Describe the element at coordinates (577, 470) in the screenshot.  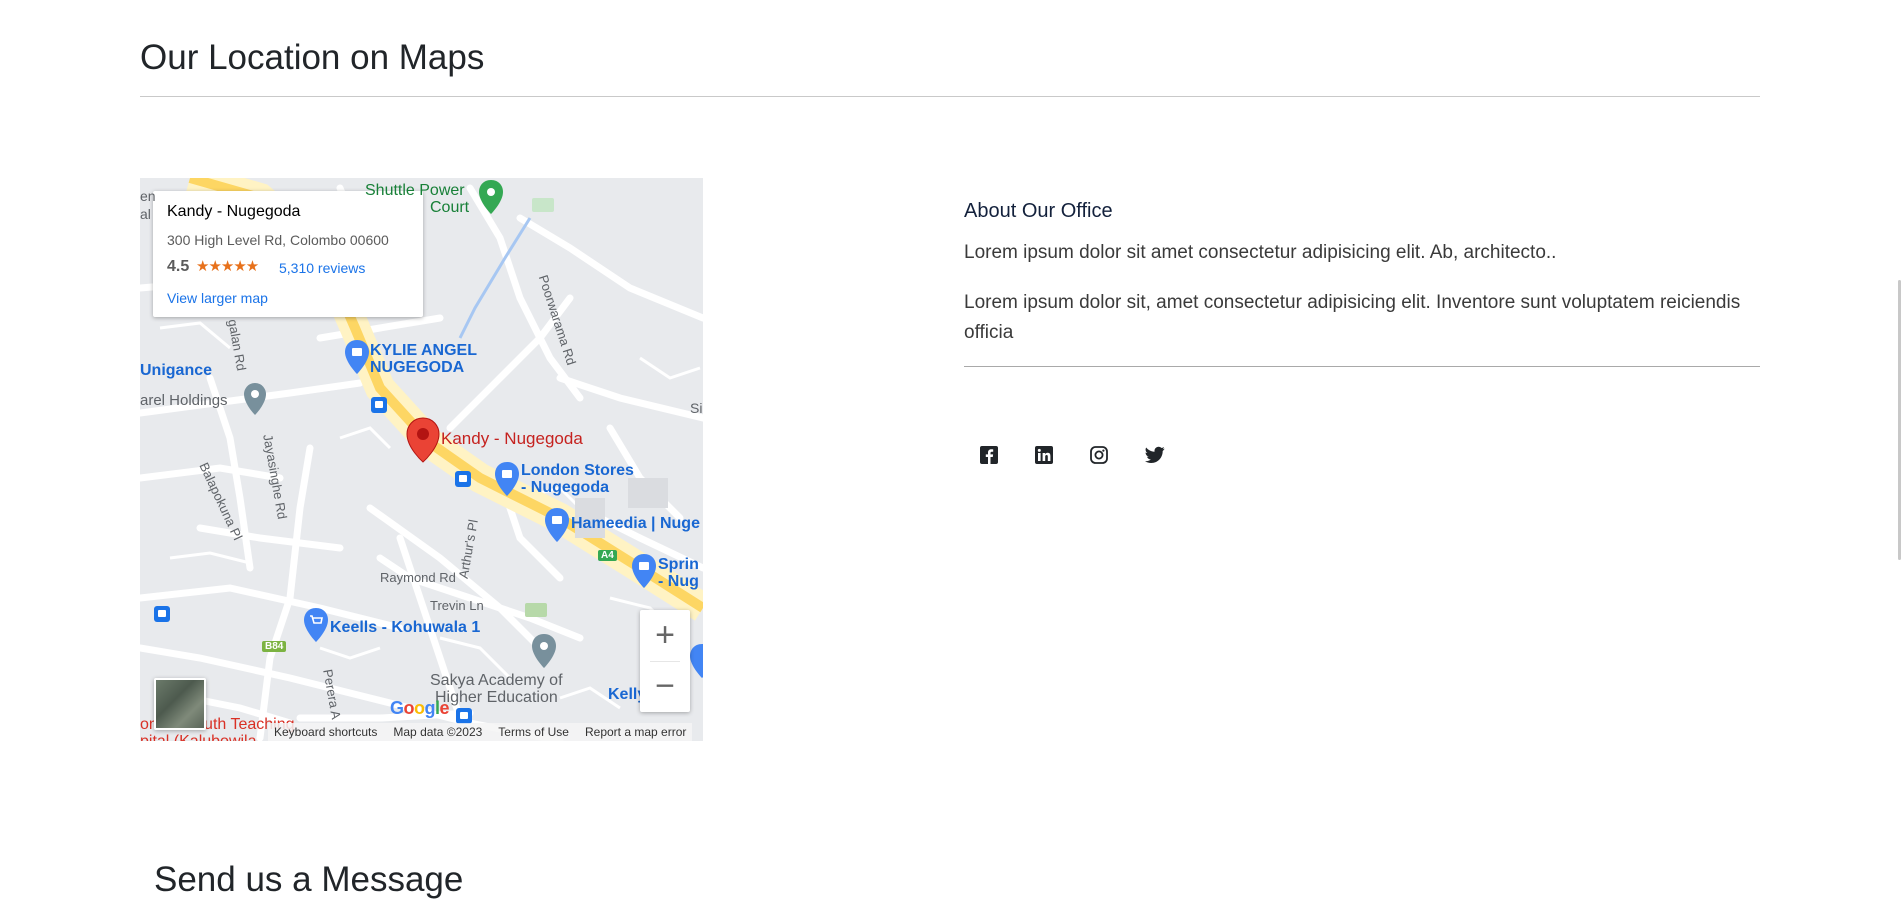
I see `map-label-london-stores: London Stores` at that location.